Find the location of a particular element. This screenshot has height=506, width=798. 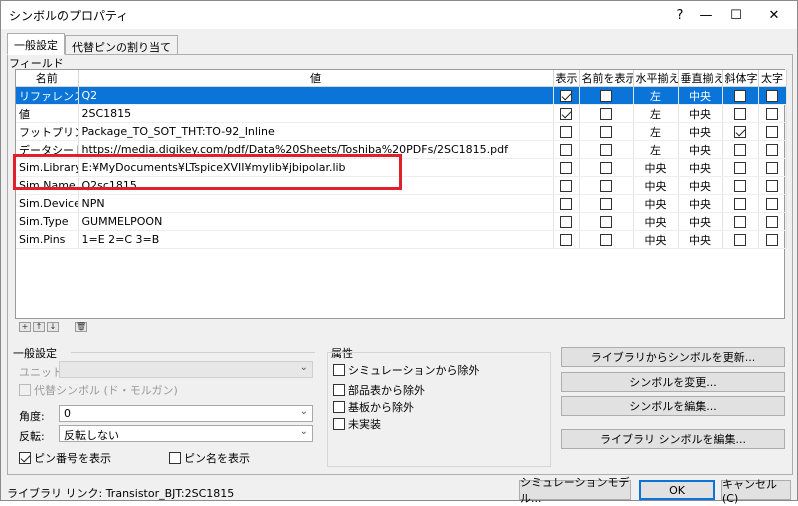

field-value-cell: Package_TO_SOT_THT:TO-92_Inline is located at coordinates (316, 131).